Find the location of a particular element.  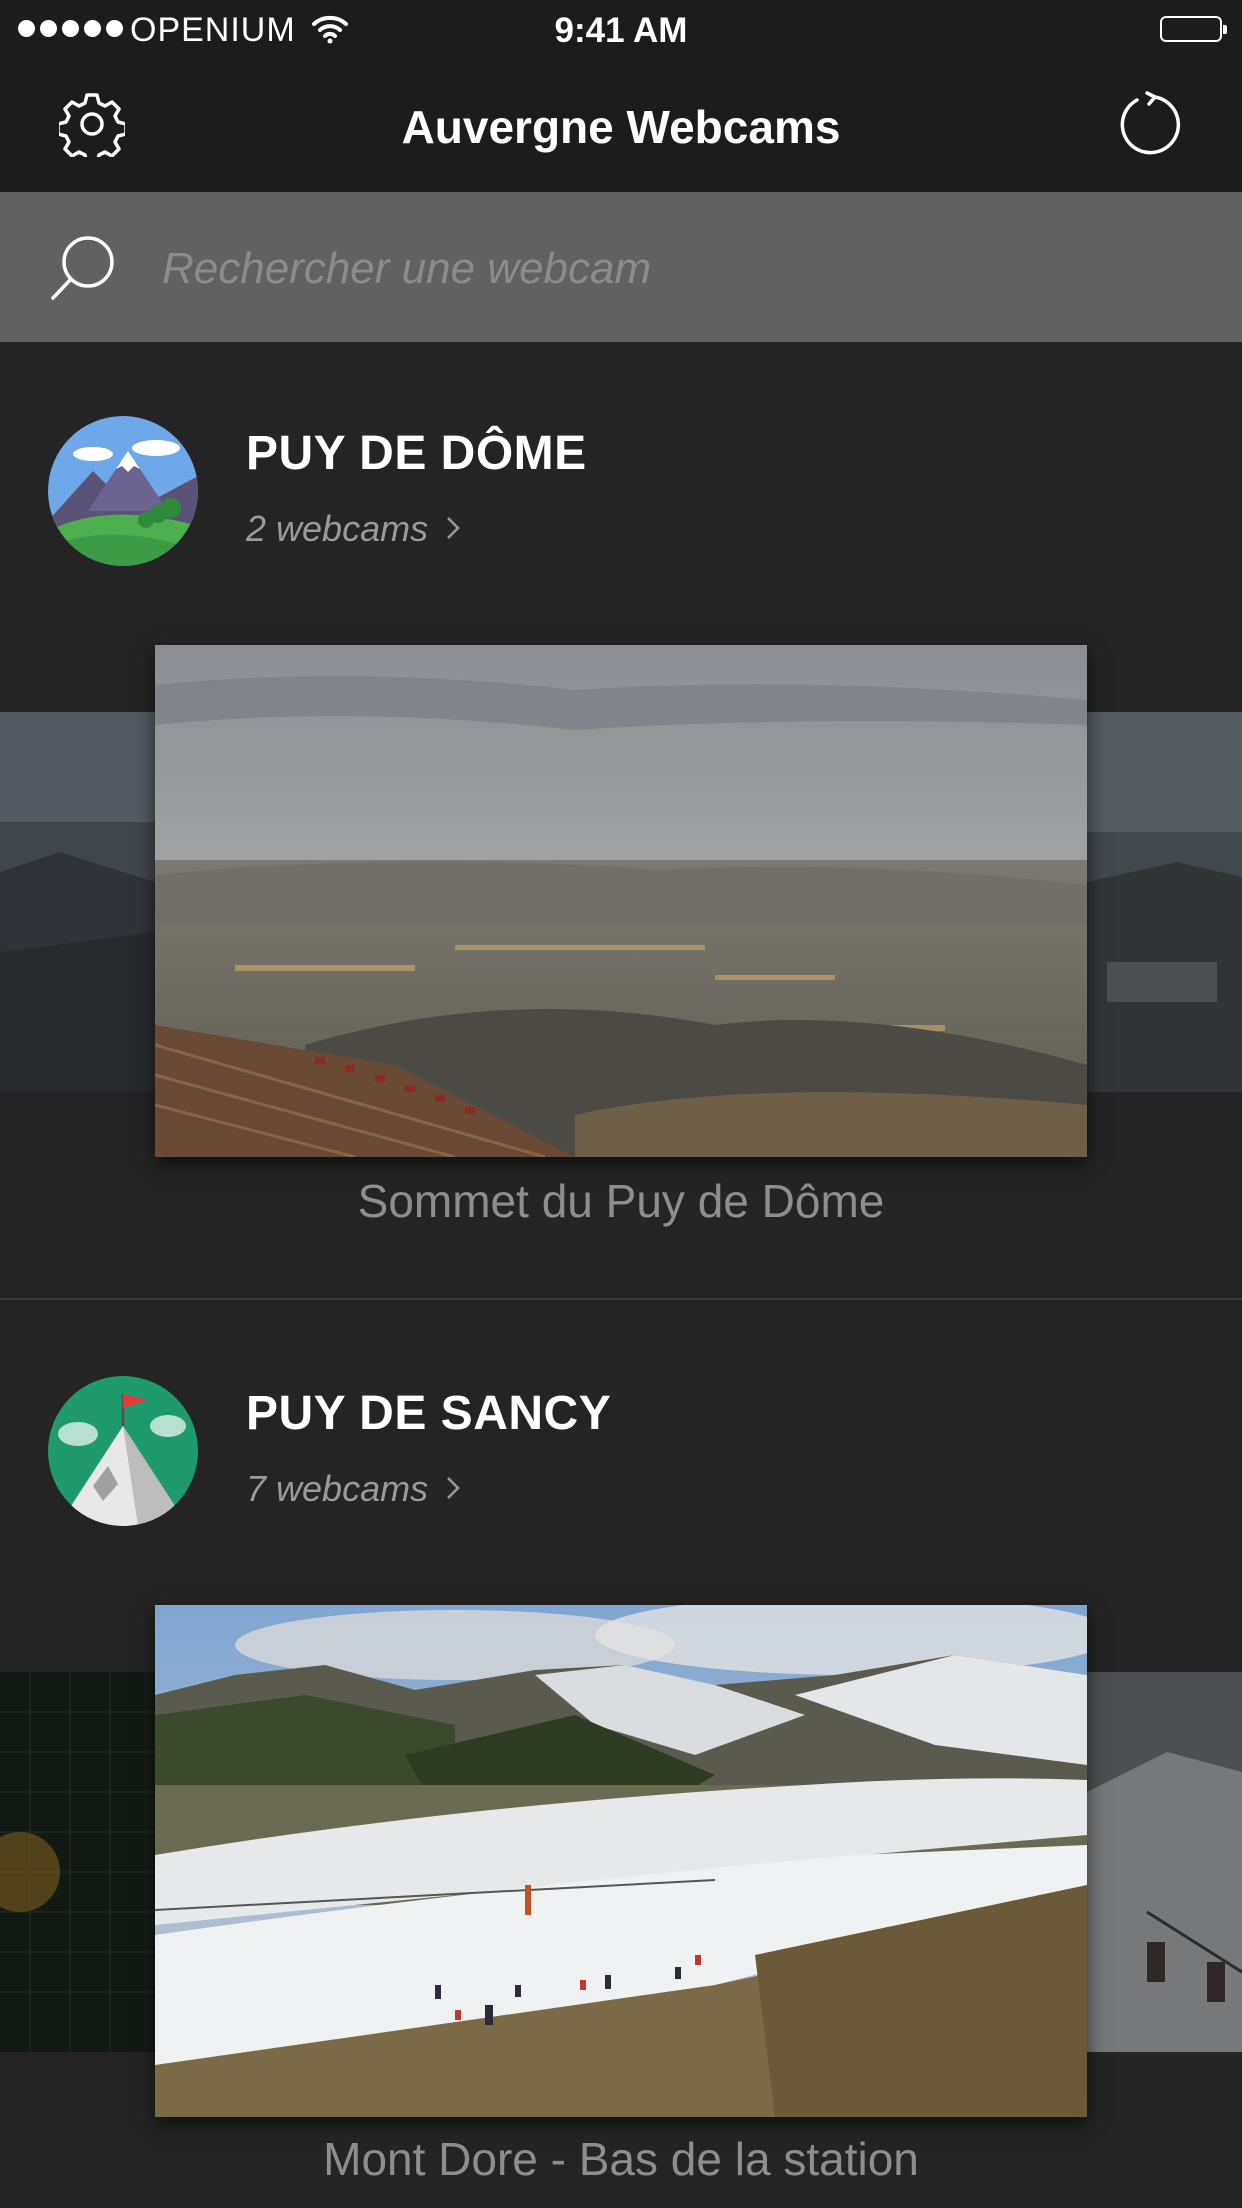

webcam-count-link: 7 webcams is located at coordinates (353, 1489).